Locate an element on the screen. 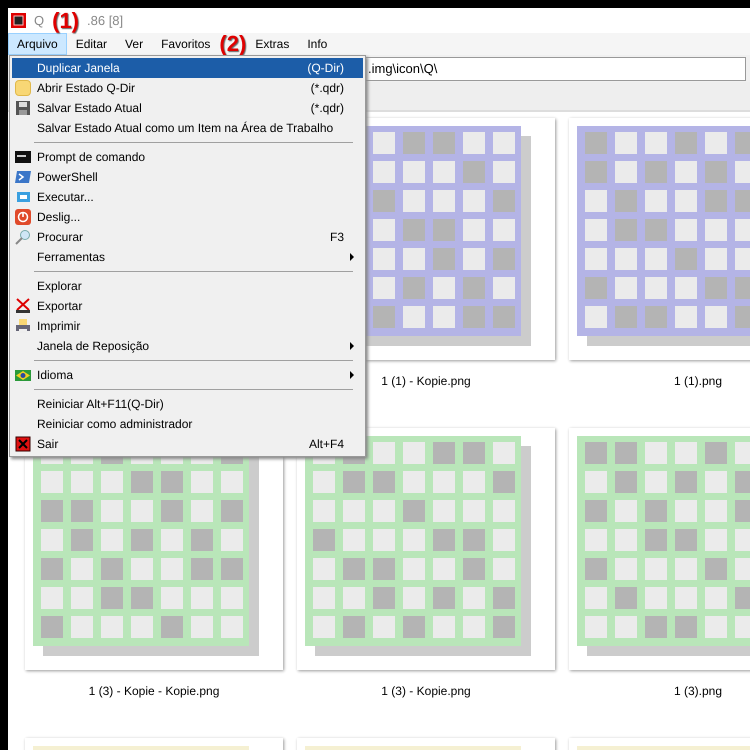 The image size is (750, 750). menu-item: Imprimir is located at coordinates (187, 326).